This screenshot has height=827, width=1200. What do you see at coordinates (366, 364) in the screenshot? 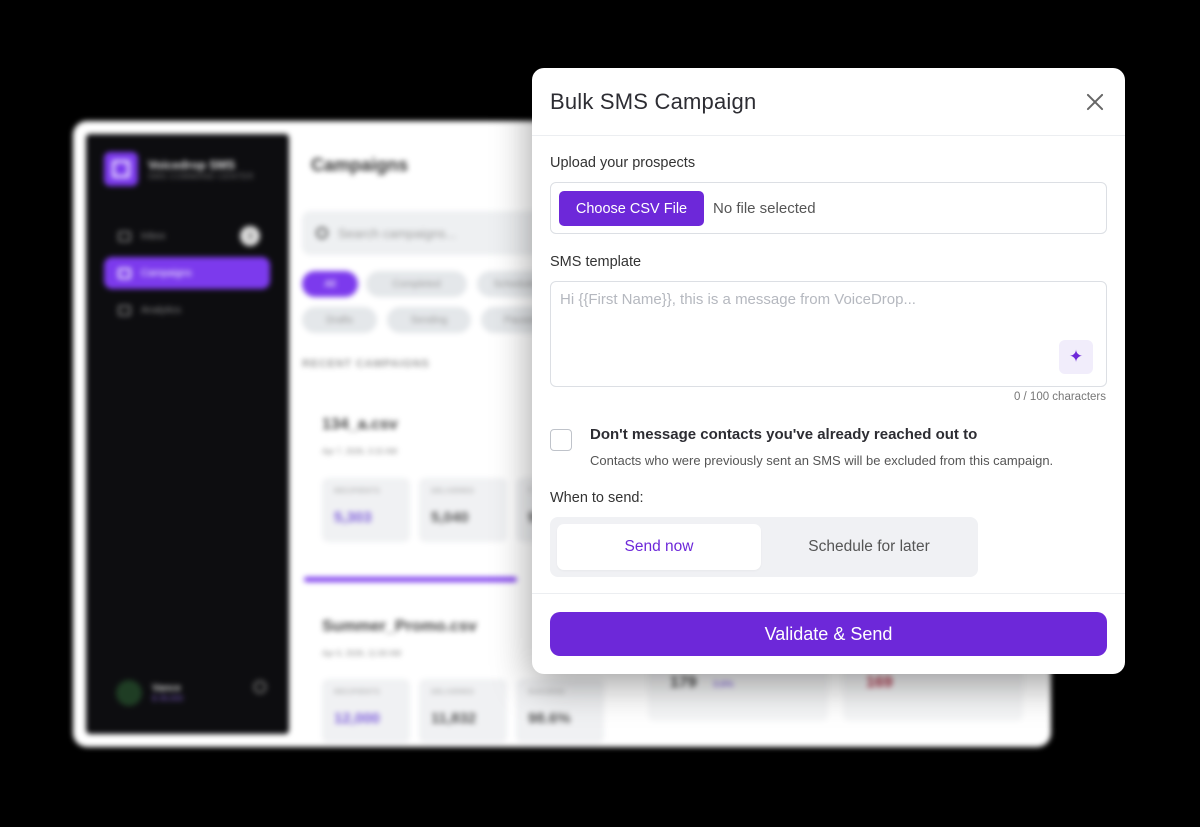
I see `section-label: RECENT CAMPAIGNS` at bounding box center [366, 364].